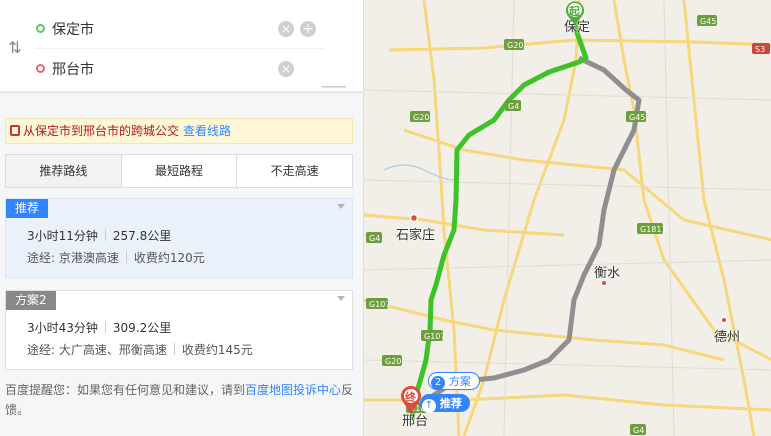 The width and height of the screenshot is (771, 436). I want to click on plan-distance: 309.2公里, so click(142, 328).